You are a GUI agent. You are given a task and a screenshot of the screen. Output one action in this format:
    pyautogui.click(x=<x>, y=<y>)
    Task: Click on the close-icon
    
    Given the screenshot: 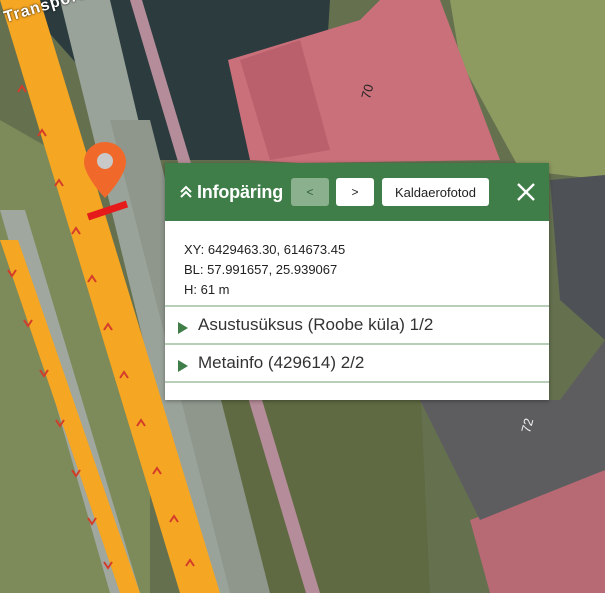 What is the action you would take?
    pyautogui.click(x=526, y=192)
    